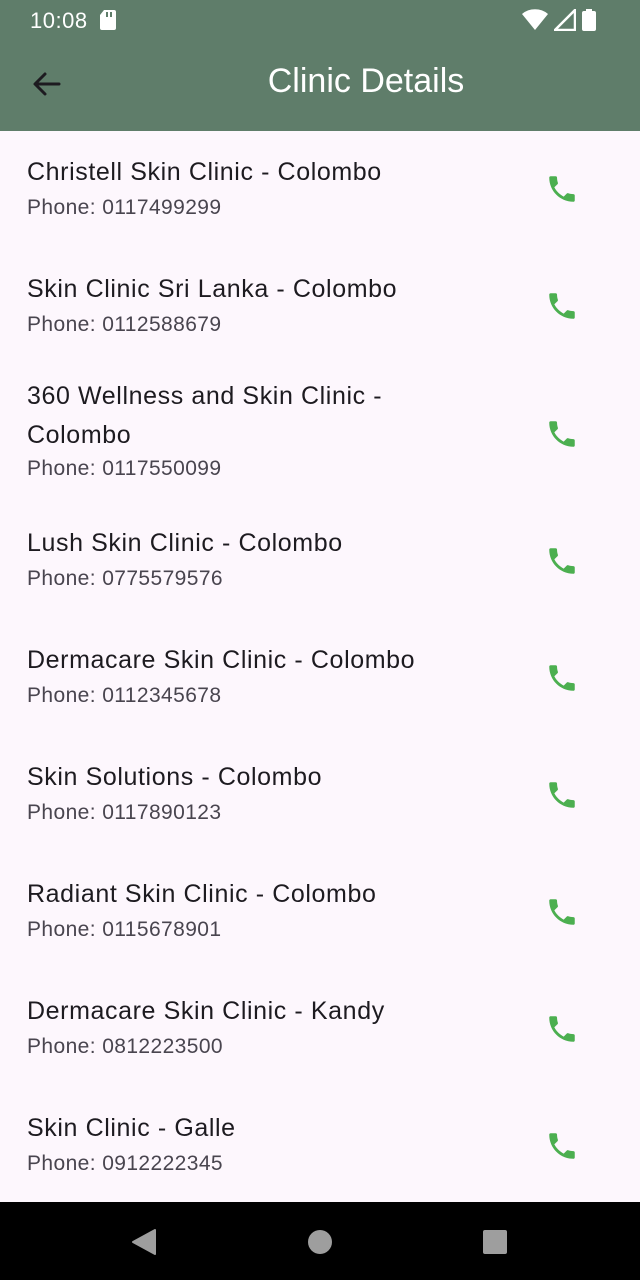 This screenshot has height=1280, width=640. I want to click on sd-card-icon, so click(109, 22).